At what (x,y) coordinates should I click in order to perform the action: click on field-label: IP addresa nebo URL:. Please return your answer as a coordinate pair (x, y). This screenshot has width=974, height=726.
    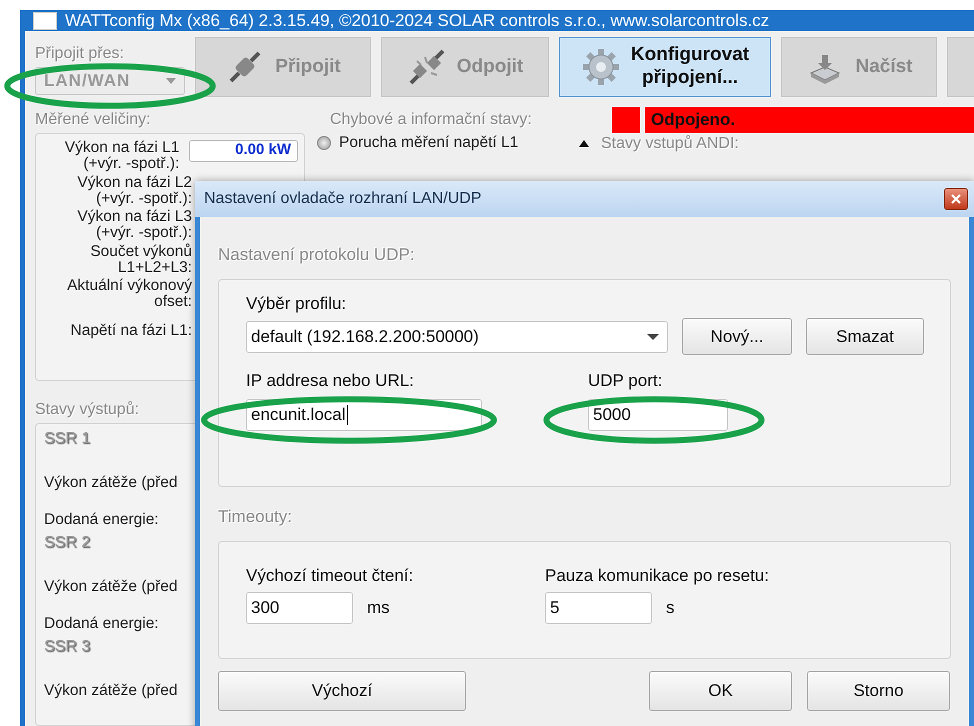
    Looking at the image, I should click on (330, 381).